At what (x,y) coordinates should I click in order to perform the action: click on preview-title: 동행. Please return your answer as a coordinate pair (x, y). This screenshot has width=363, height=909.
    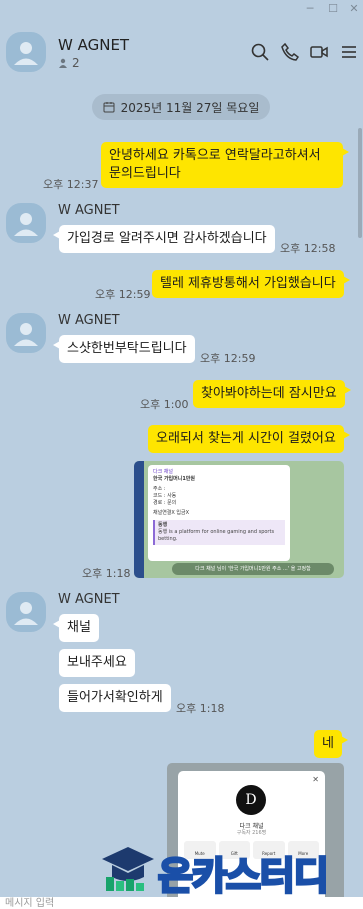
    Looking at the image, I should click on (163, 525).